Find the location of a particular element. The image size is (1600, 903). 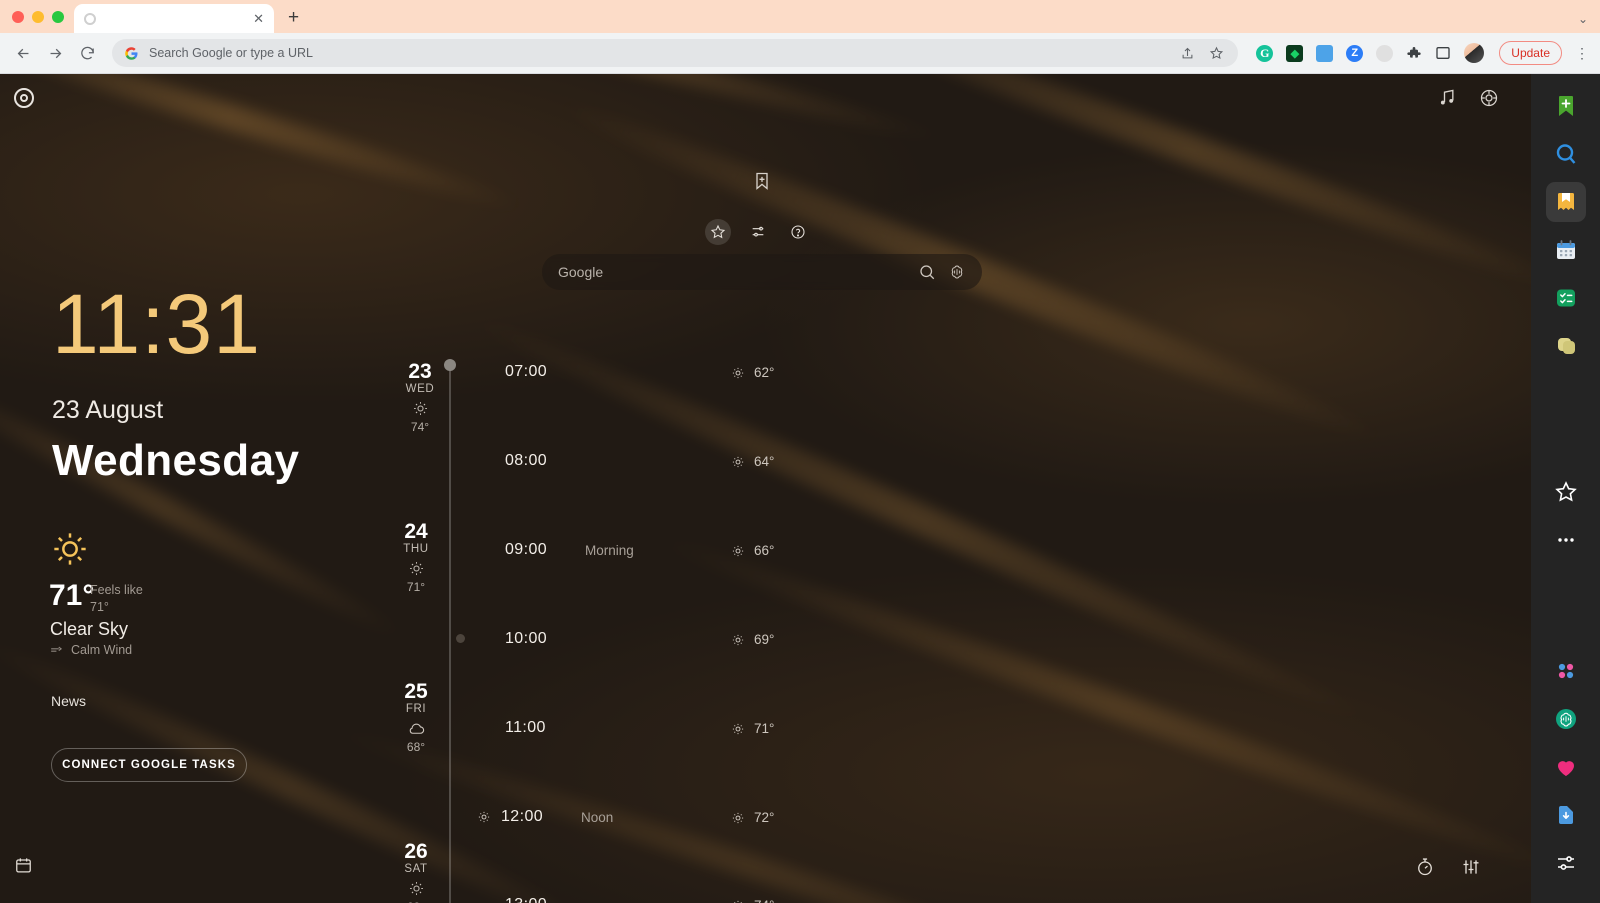

search-icon is located at coordinates (927, 272).